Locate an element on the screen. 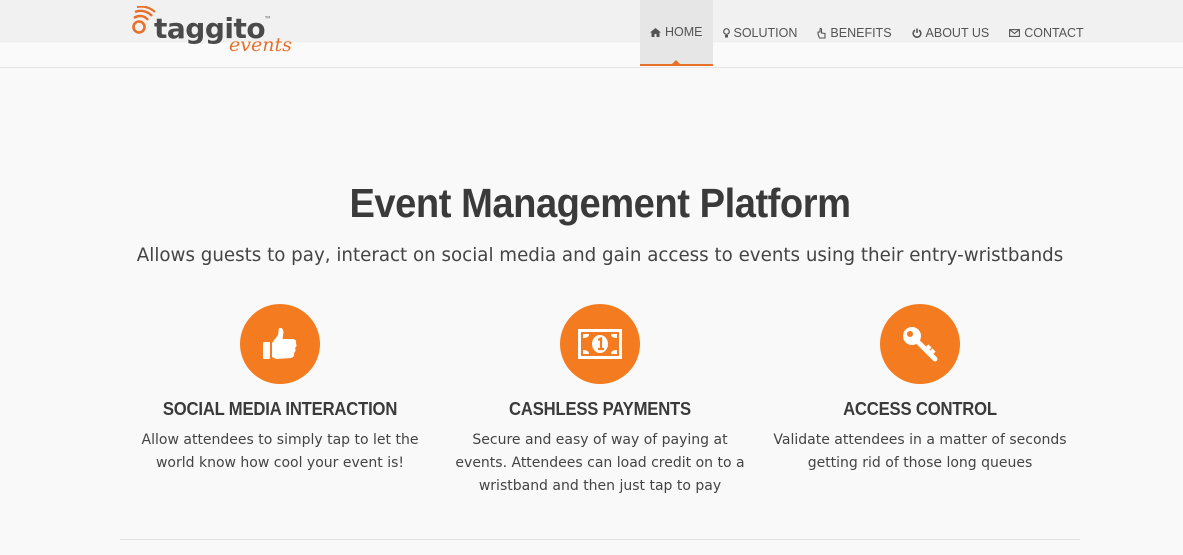 This screenshot has height=555, width=1183. nav-label: CONTACT is located at coordinates (1054, 33).